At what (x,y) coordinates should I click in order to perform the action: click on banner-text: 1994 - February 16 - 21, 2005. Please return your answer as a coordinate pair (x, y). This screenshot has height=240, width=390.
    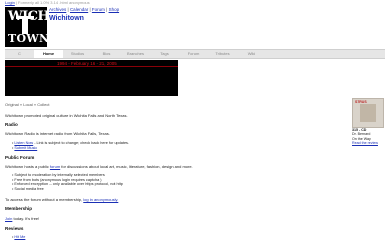
    Looking at the image, I should click on (87, 63).